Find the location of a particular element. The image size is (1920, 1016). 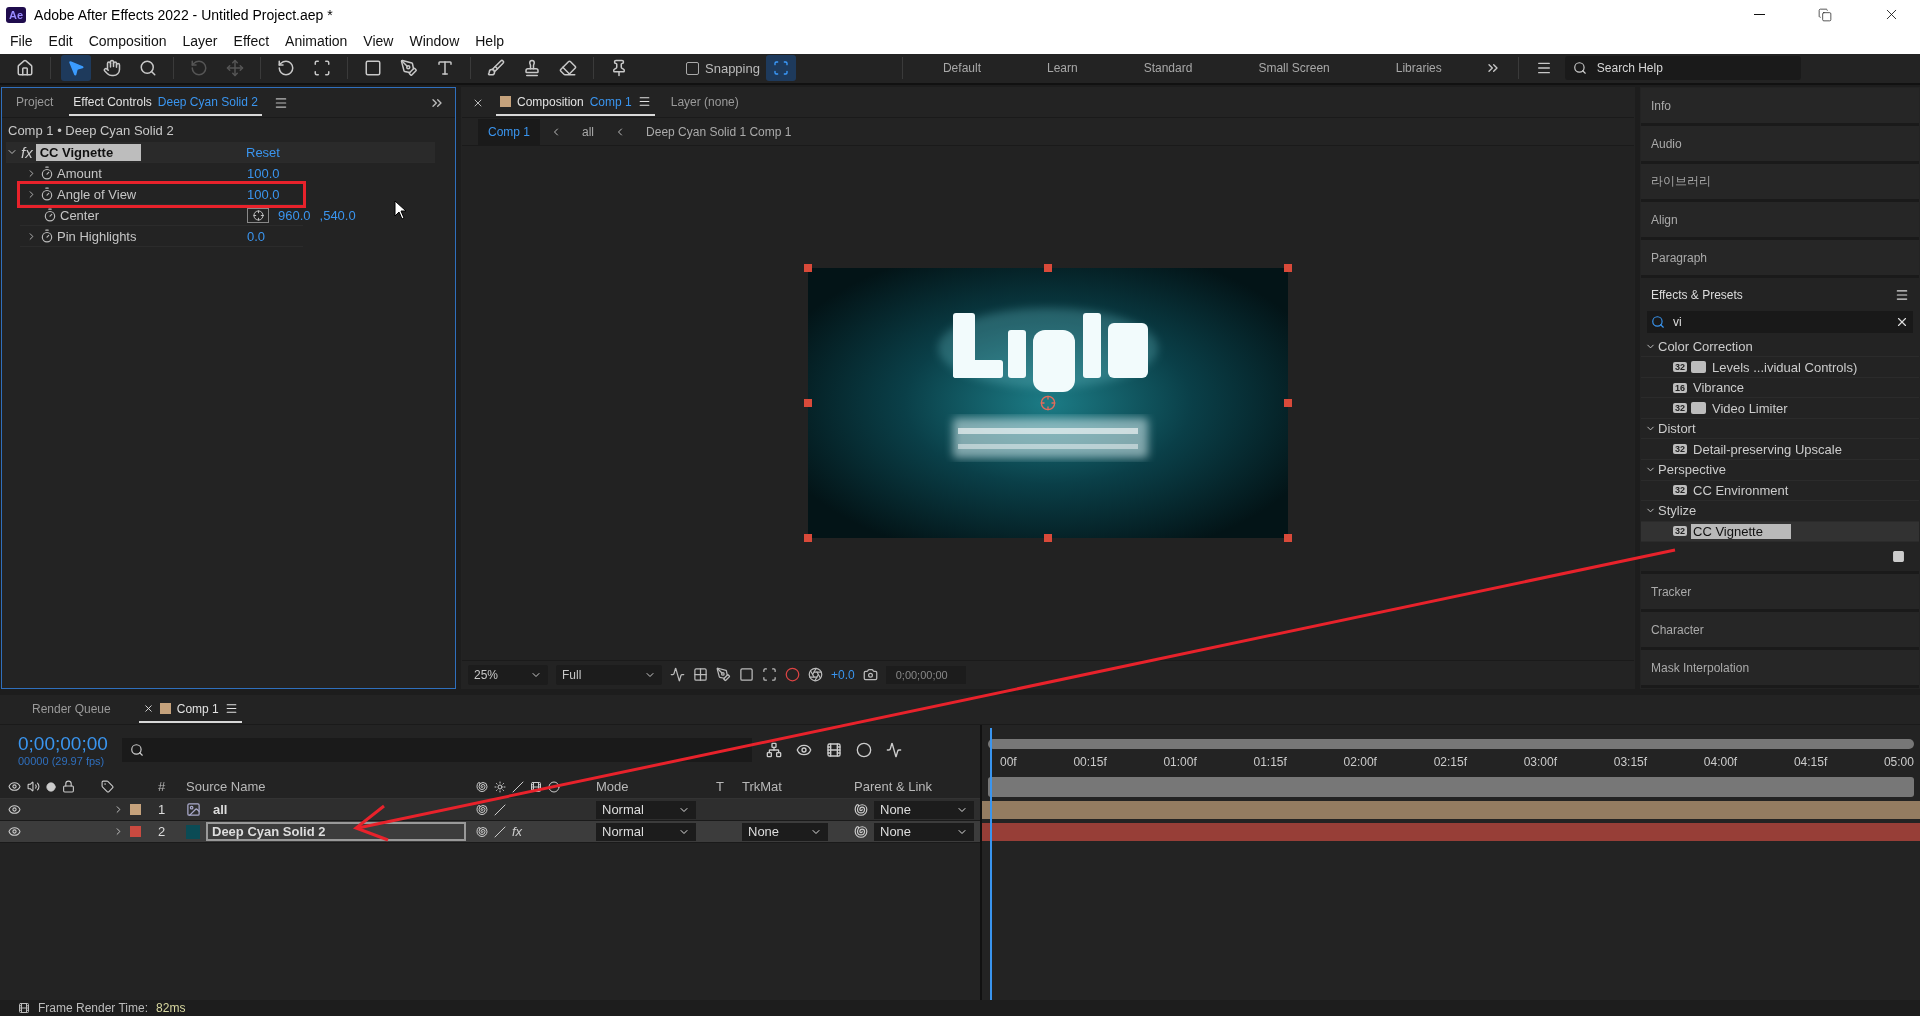

breadcrumb-tab: Deep Cyan Solid 1 Comp 1 is located at coordinates (719, 131).